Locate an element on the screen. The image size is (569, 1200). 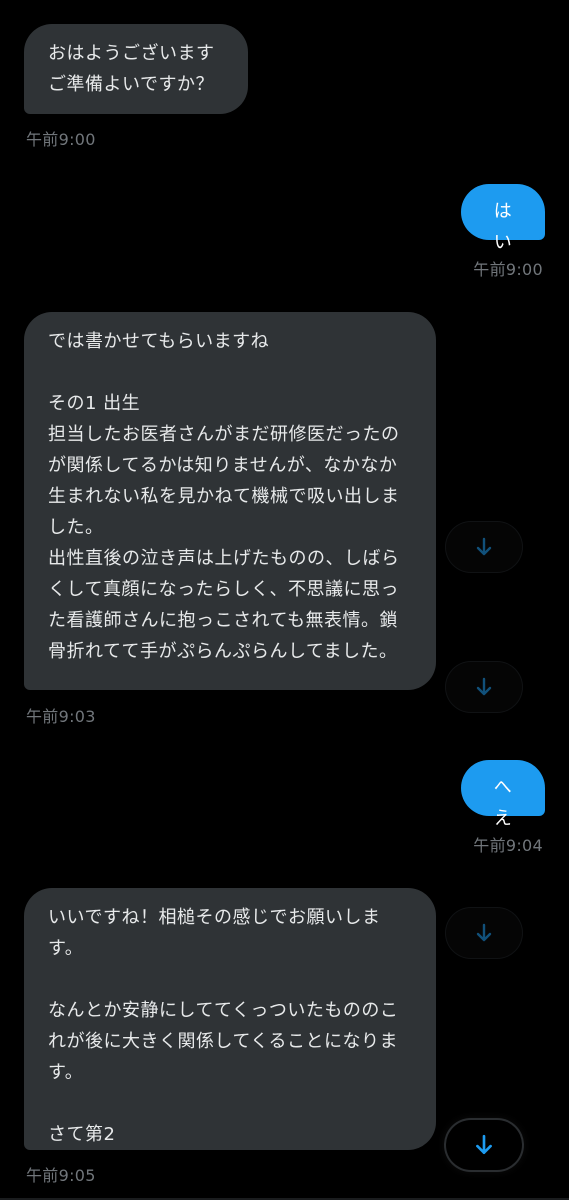
message-timestamp: 午前9:05 is located at coordinates (61, 1175).